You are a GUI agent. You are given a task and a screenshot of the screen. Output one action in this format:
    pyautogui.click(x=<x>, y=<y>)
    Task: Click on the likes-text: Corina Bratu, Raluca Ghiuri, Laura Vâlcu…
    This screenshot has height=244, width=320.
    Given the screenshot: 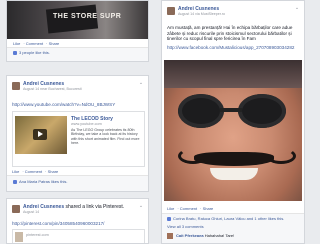 What is the action you would take?
    pyautogui.click(x=228, y=218)
    